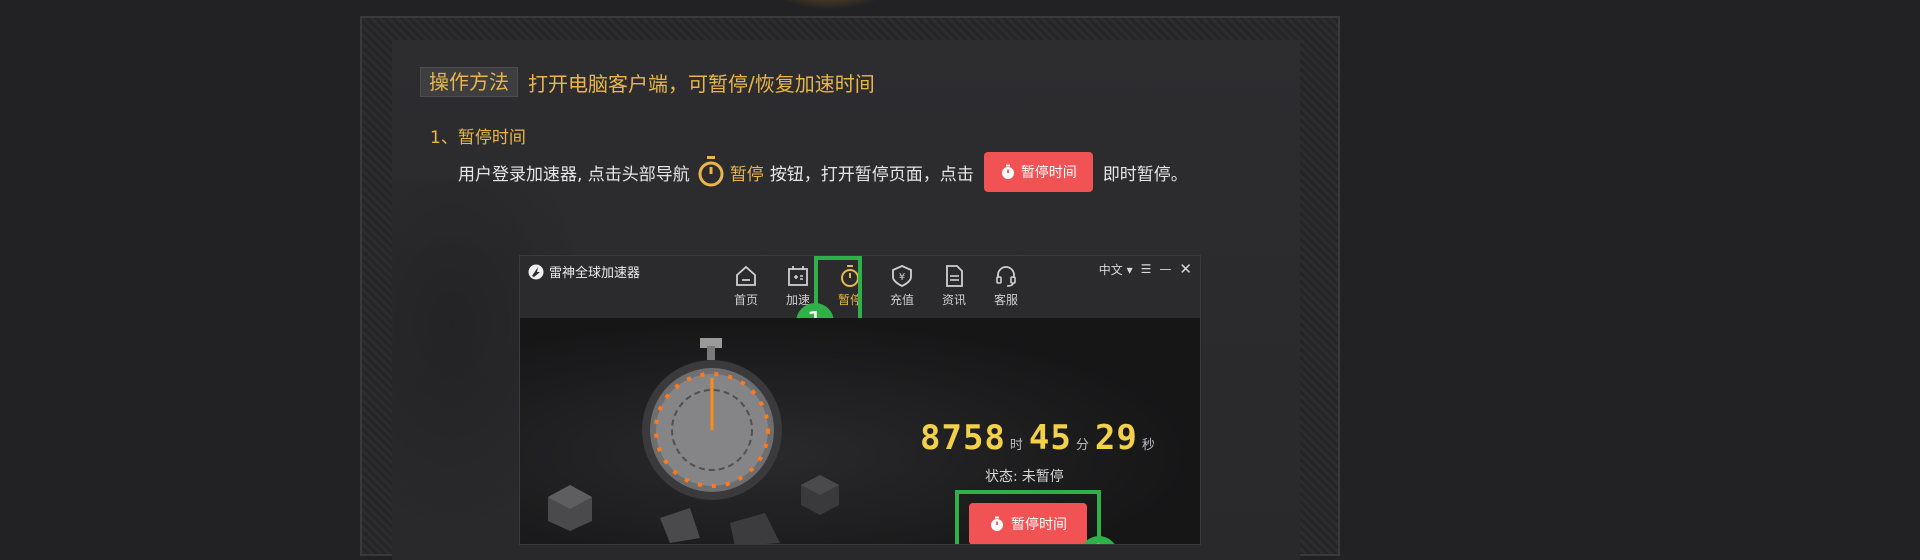  Describe the element at coordinates (746, 174) in the screenshot. I see `desc-icon-label: 暂停` at that location.